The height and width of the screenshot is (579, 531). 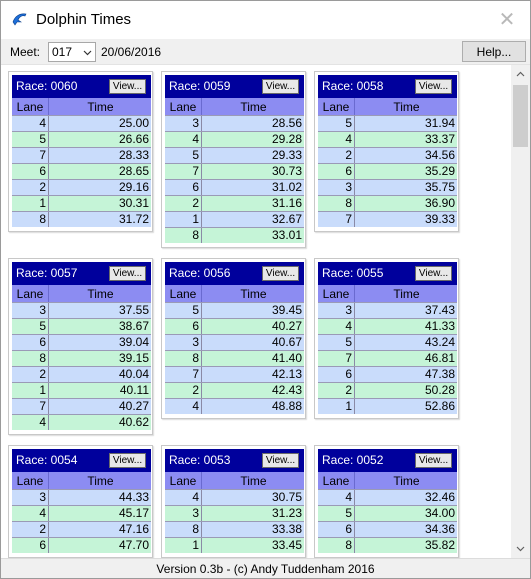 What do you see at coordinates (439, 497) in the screenshot?
I see `time-cell: 32.46` at bounding box center [439, 497].